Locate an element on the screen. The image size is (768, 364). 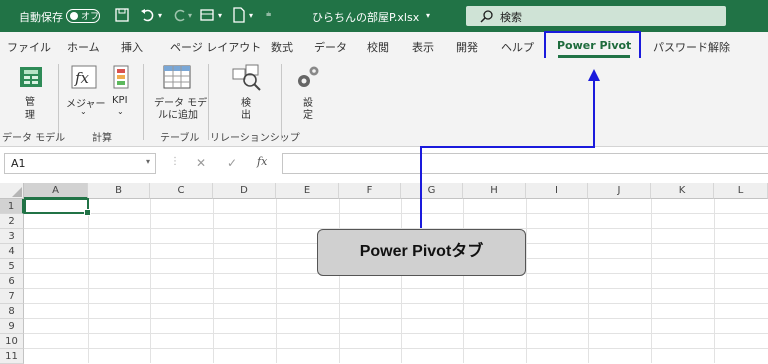
connector-arrow is located at coordinates (510, 148).